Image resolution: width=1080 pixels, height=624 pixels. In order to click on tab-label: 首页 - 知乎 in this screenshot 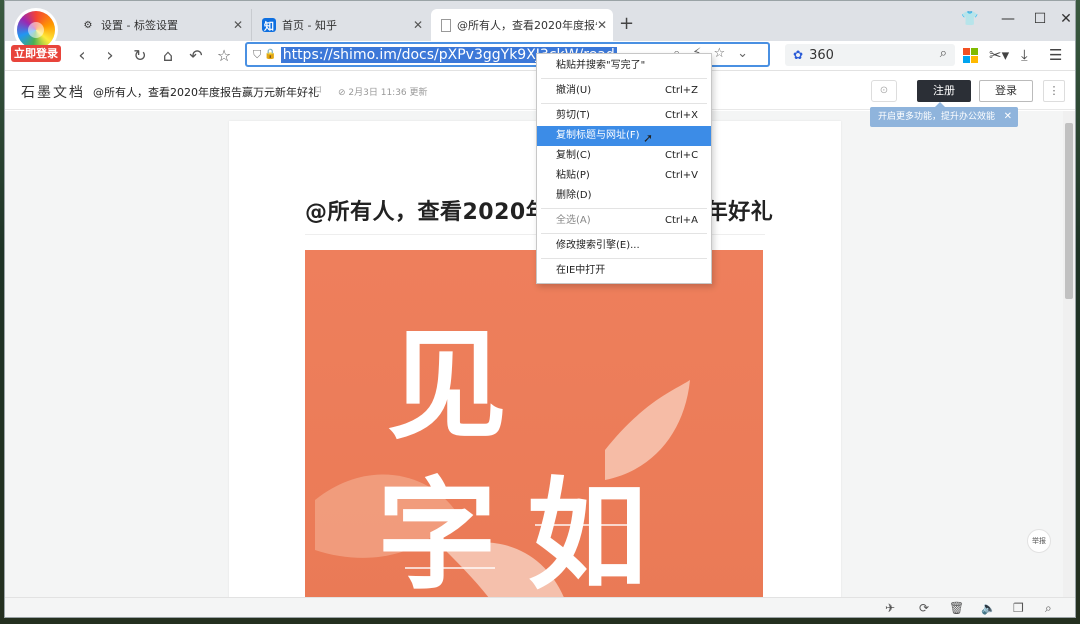, I will do `click(309, 25)`.